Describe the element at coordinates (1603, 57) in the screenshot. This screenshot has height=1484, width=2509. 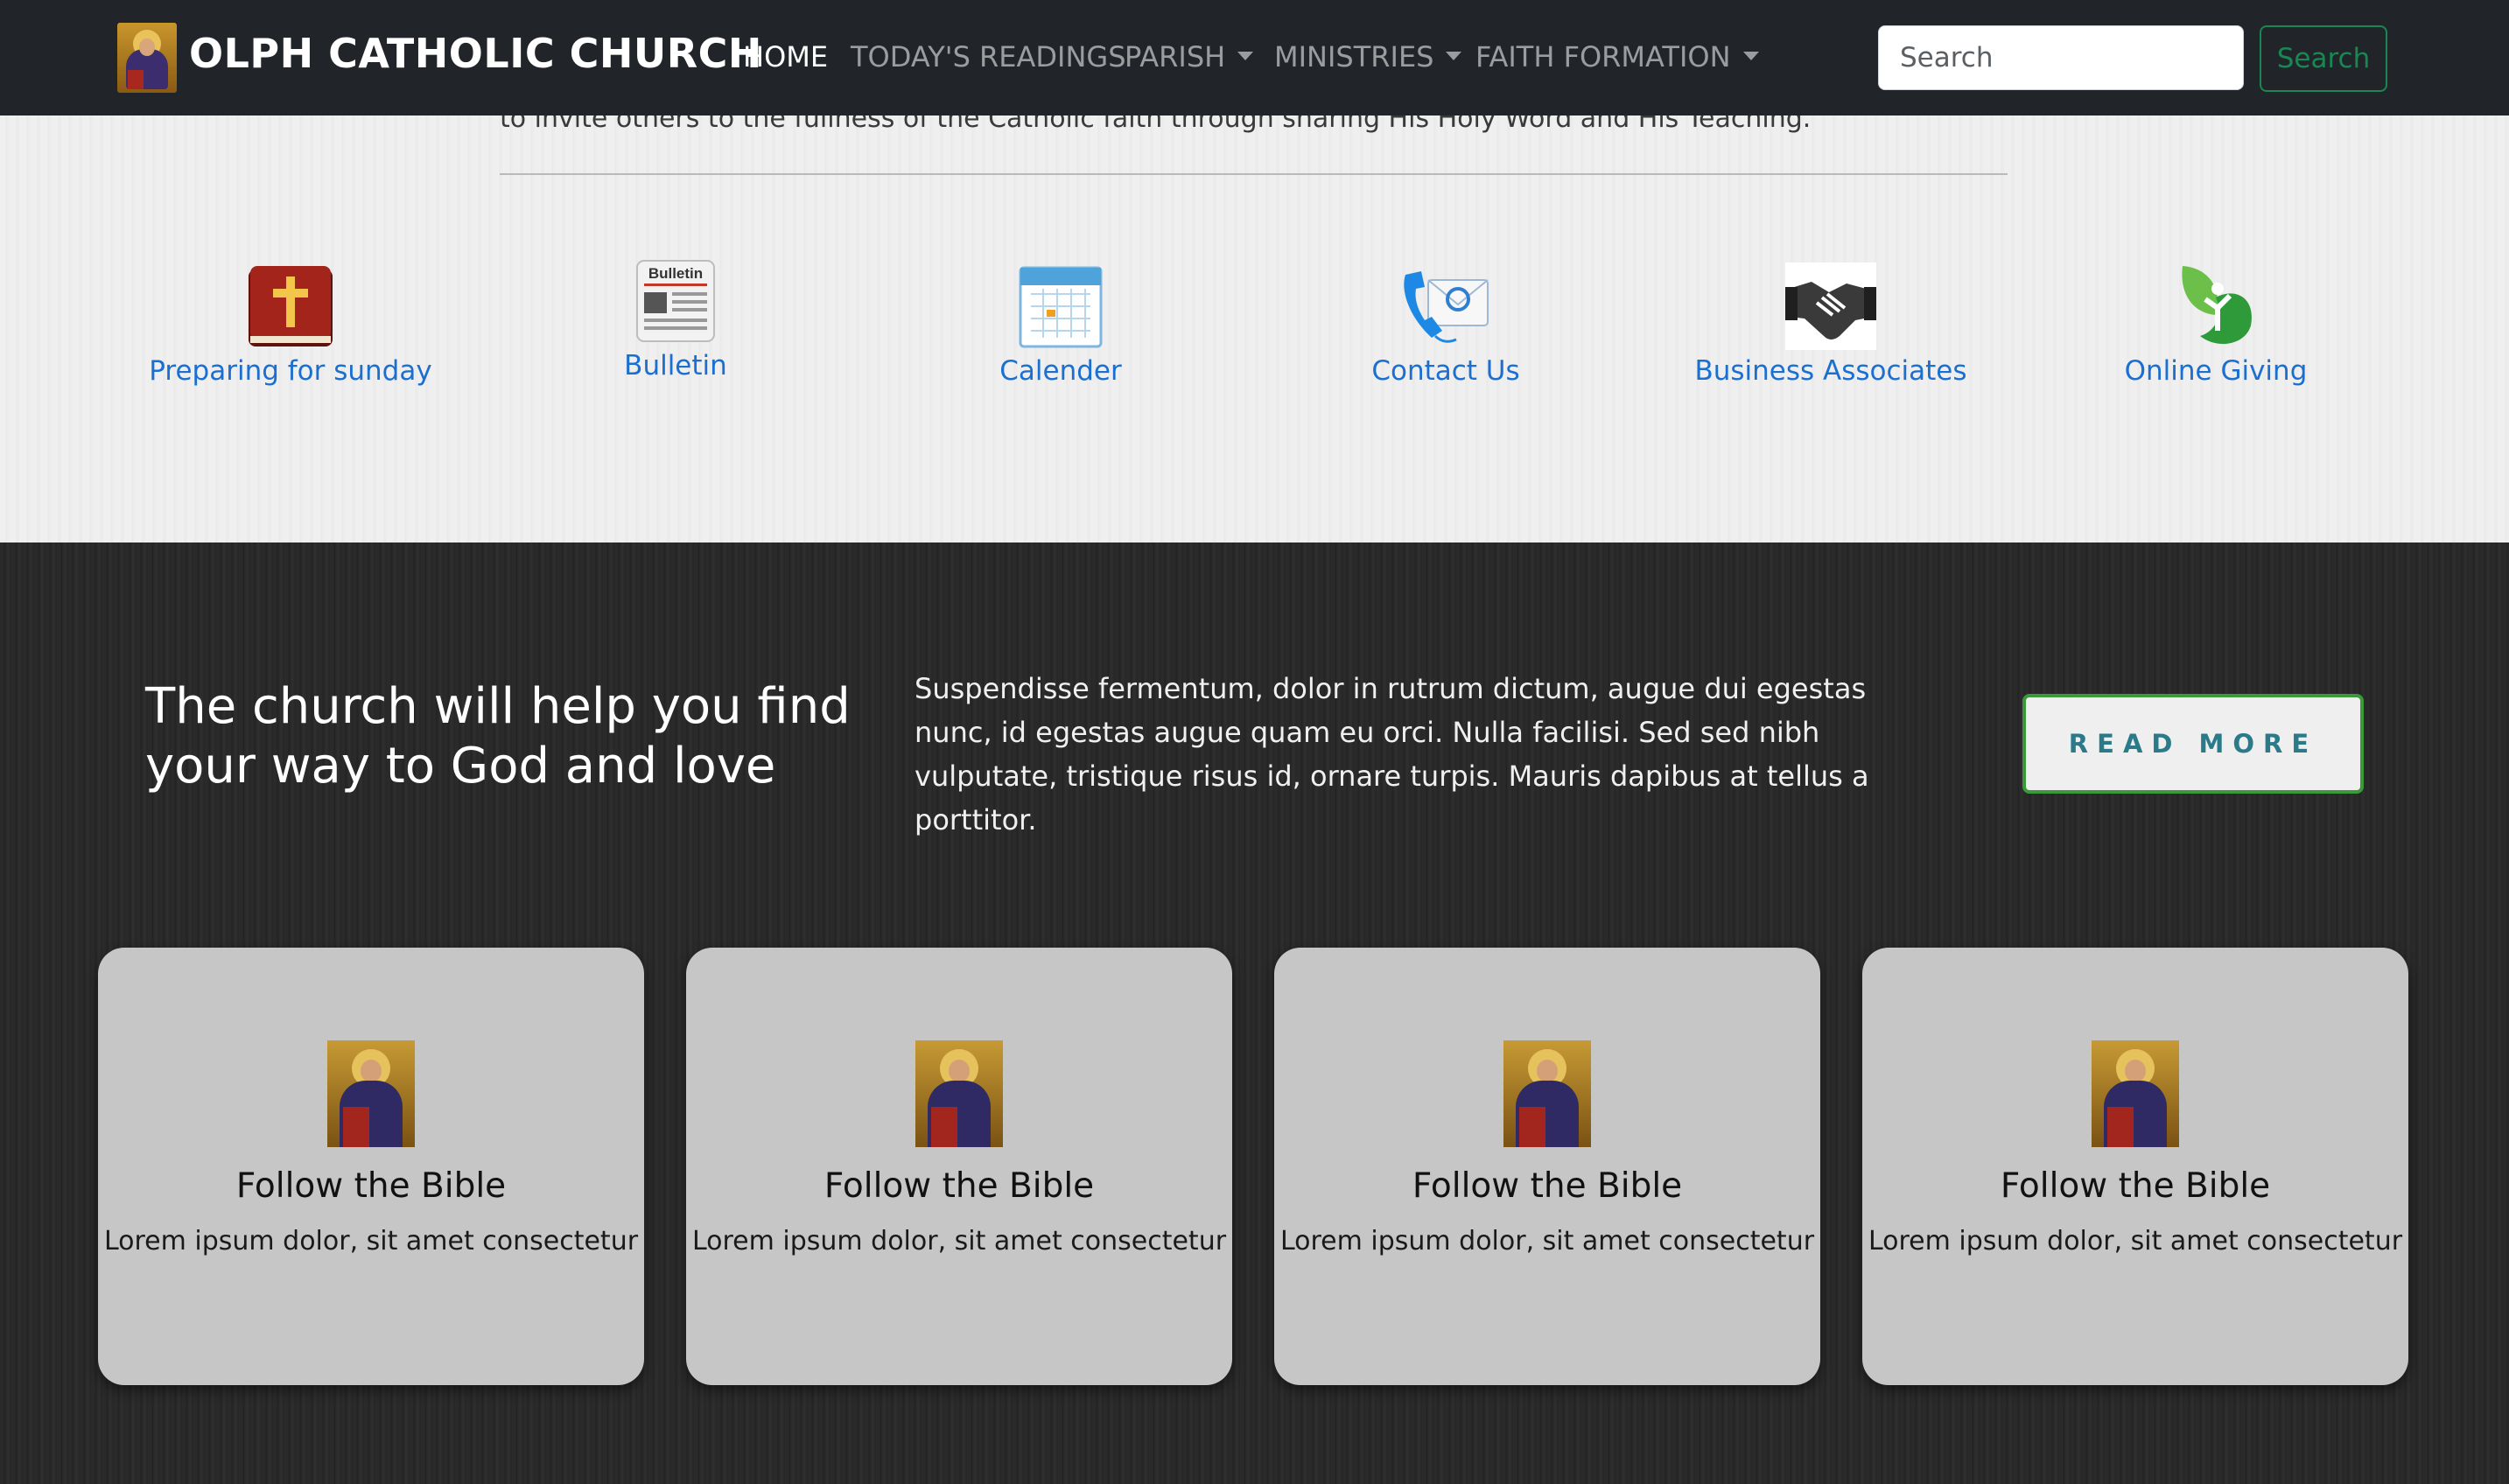
I see `nav-faith-formation-label: FAITH FORMATION` at that location.